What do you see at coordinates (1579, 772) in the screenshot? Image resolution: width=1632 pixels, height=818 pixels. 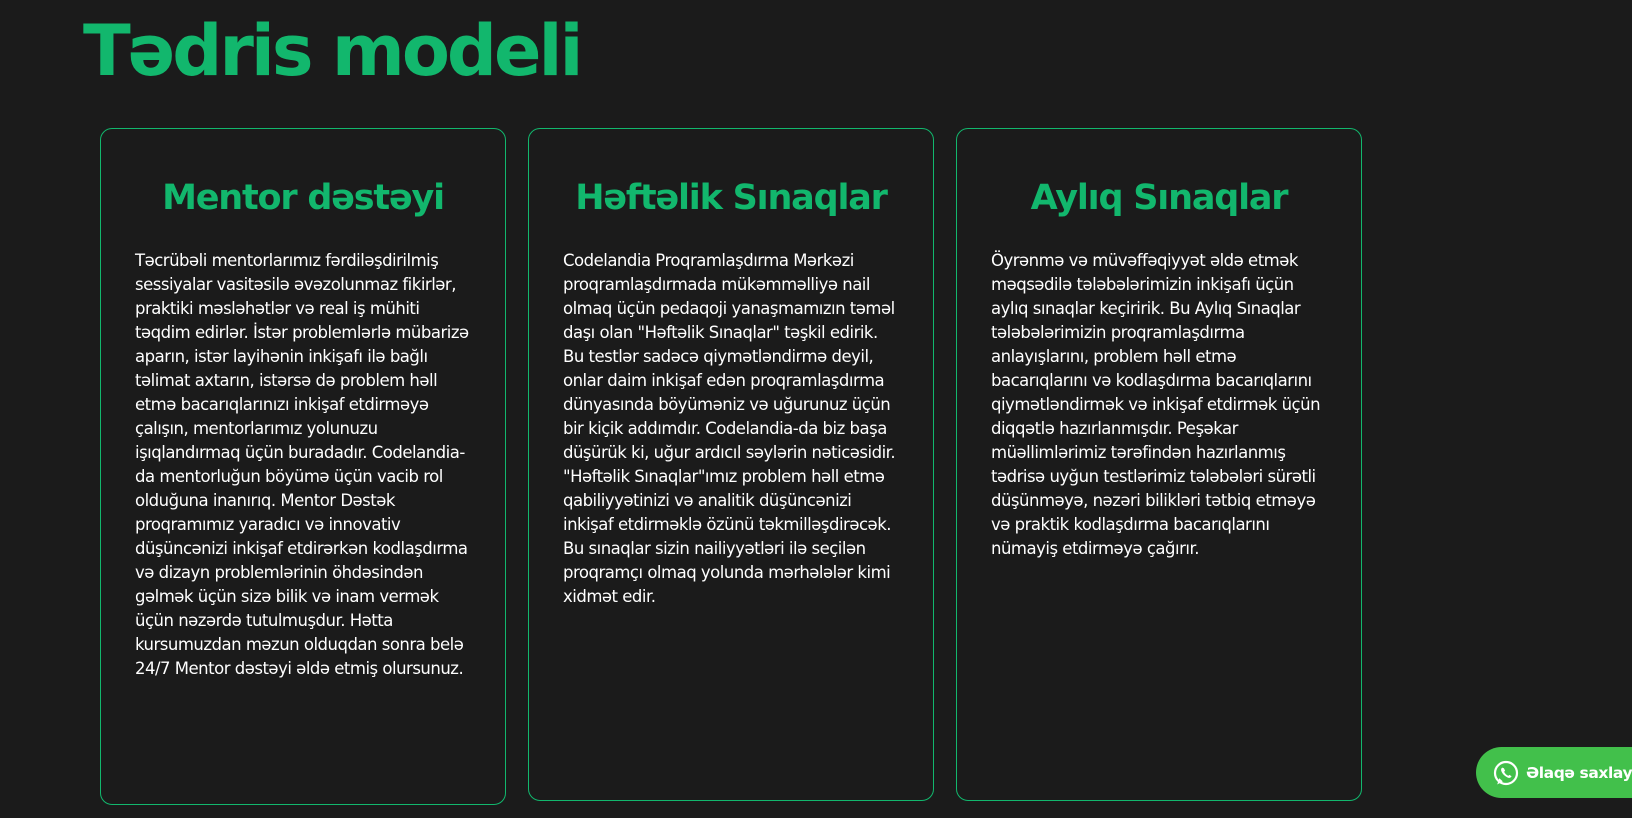 I see `whatsapp-label: Əlaqə saxlayın` at bounding box center [1579, 772].